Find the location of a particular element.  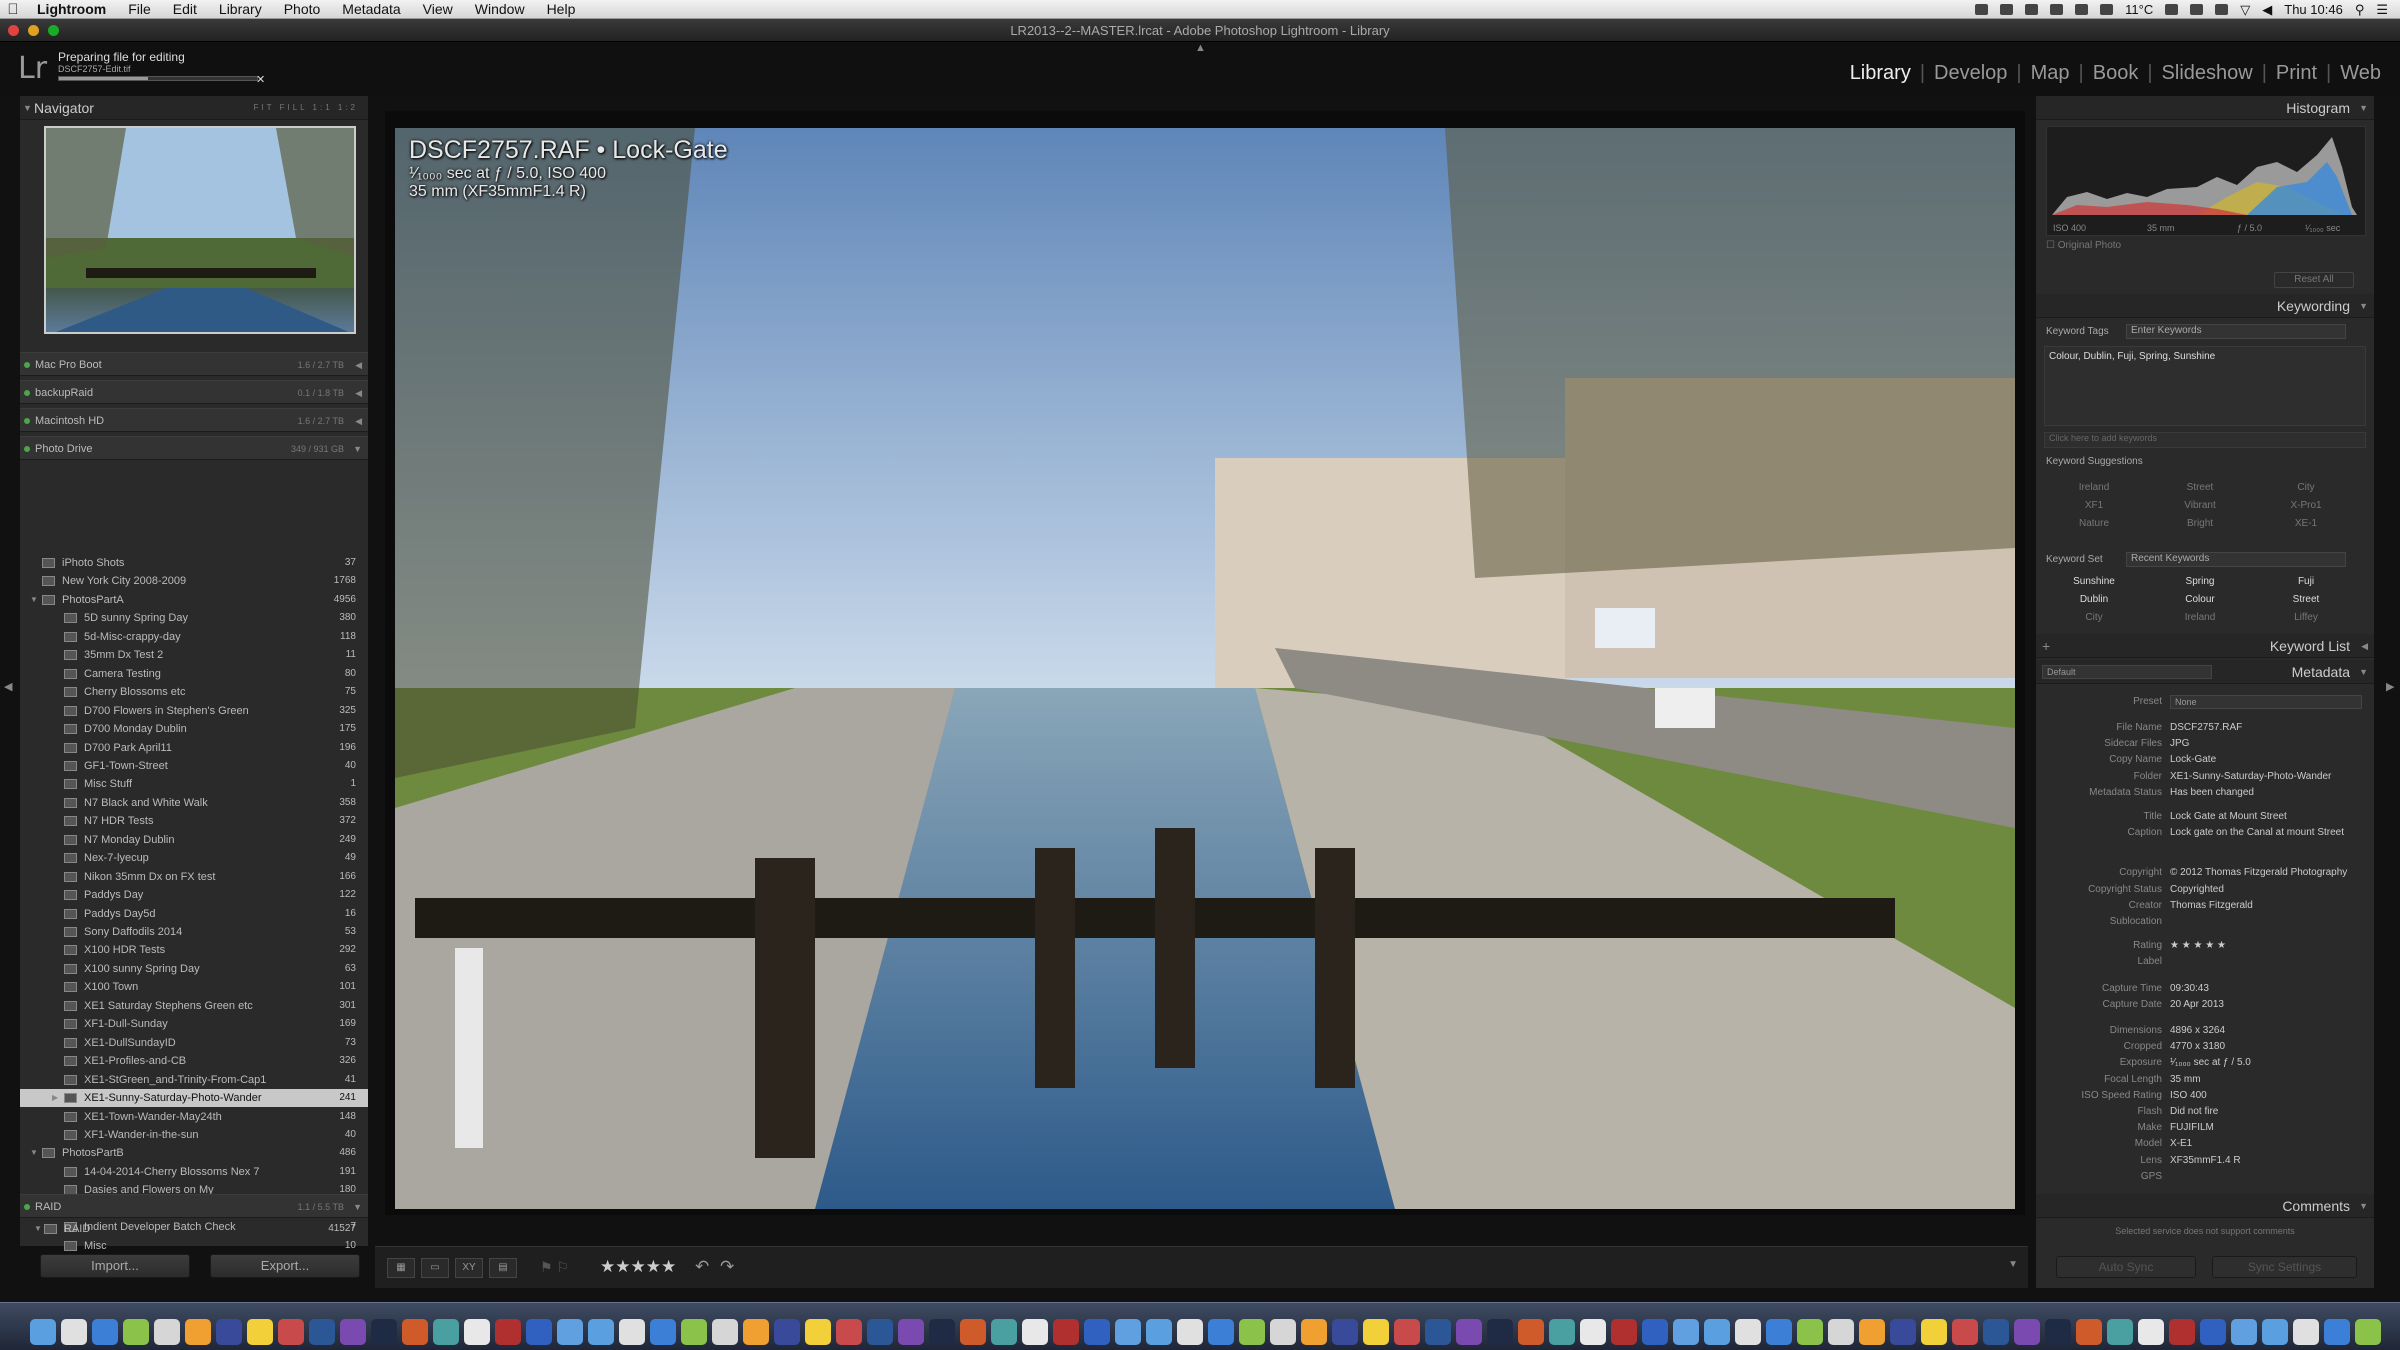

survey-view-icon: ▤ is located at coordinates (503, 1268).